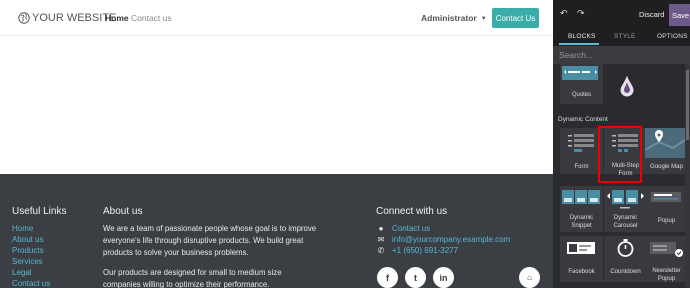 This screenshot has height=288, width=690. What do you see at coordinates (679, 15) in the screenshot?
I see `save-button: Save` at bounding box center [679, 15].